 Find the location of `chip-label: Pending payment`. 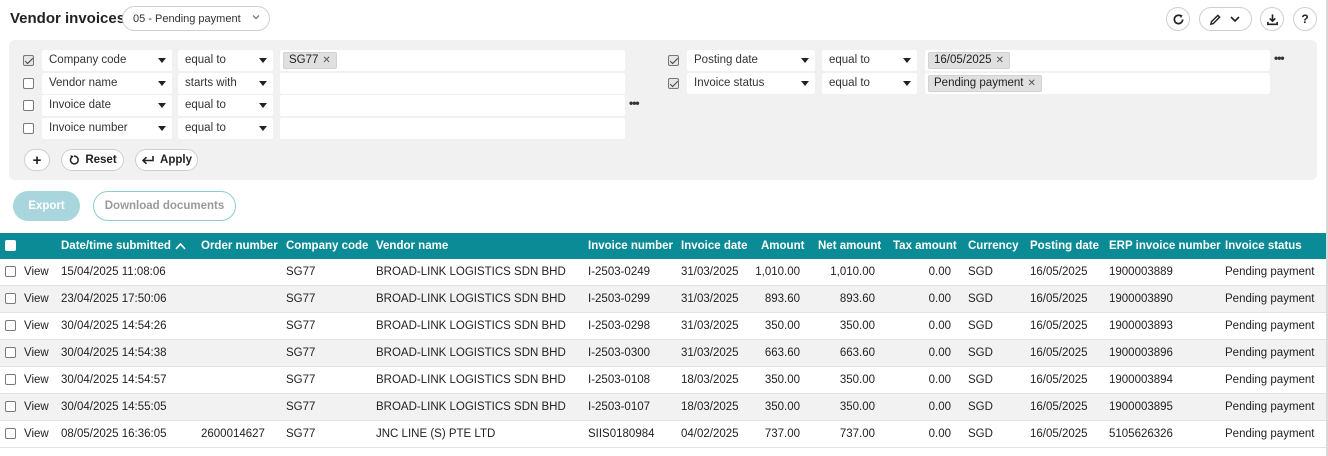

chip-label: Pending payment is located at coordinates (979, 83).